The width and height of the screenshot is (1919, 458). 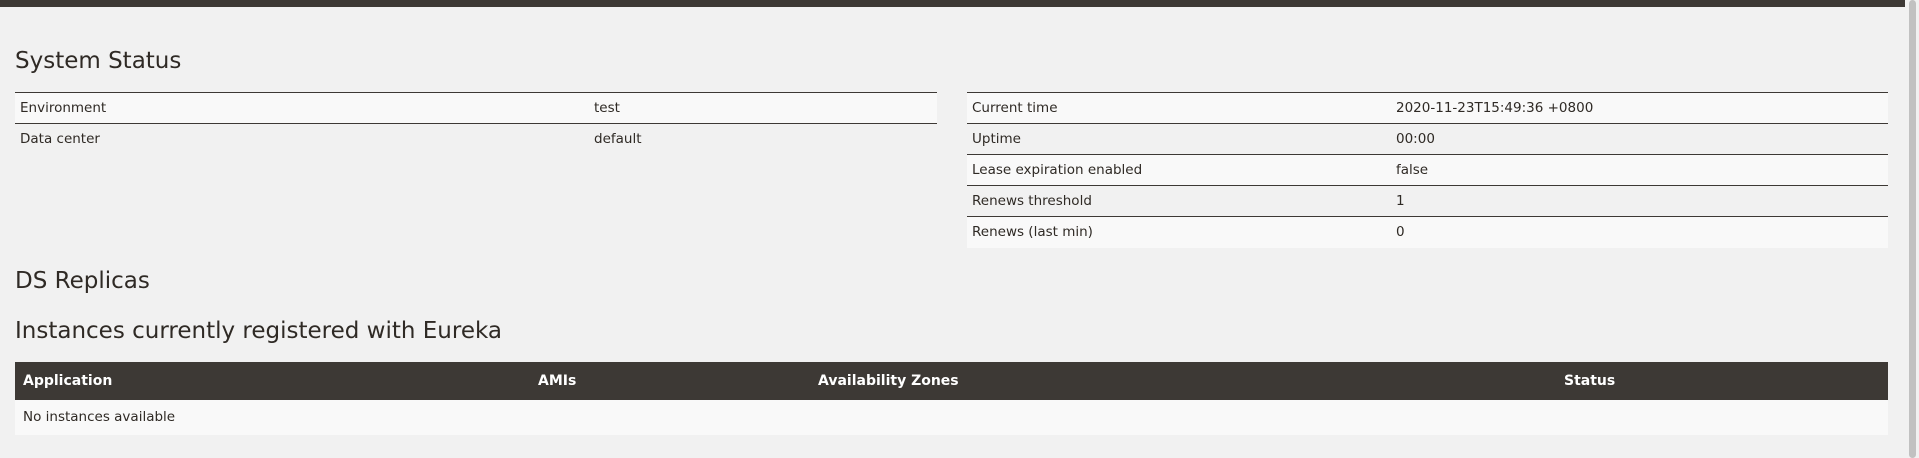 I want to click on scrollbar-thumb, so click(x=1912, y=229).